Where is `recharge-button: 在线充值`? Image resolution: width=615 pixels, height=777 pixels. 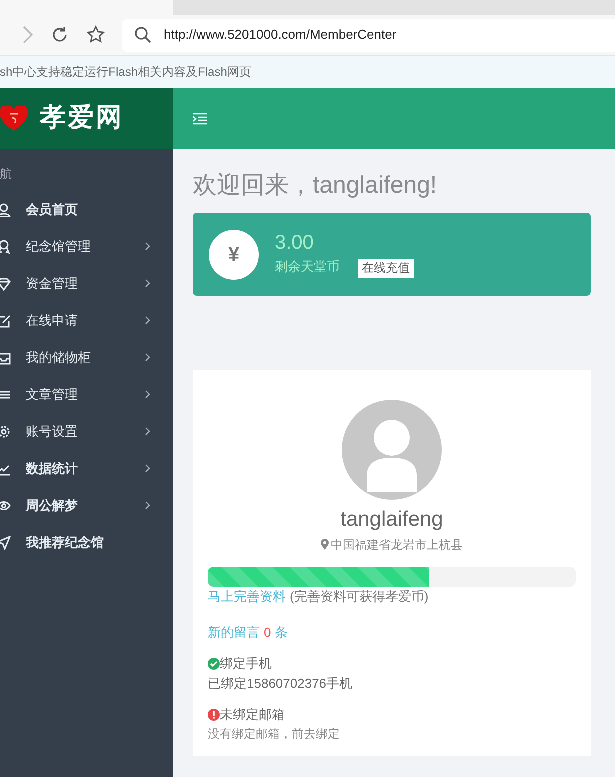
recharge-button: 在线充值 is located at coordinates (386, 268).